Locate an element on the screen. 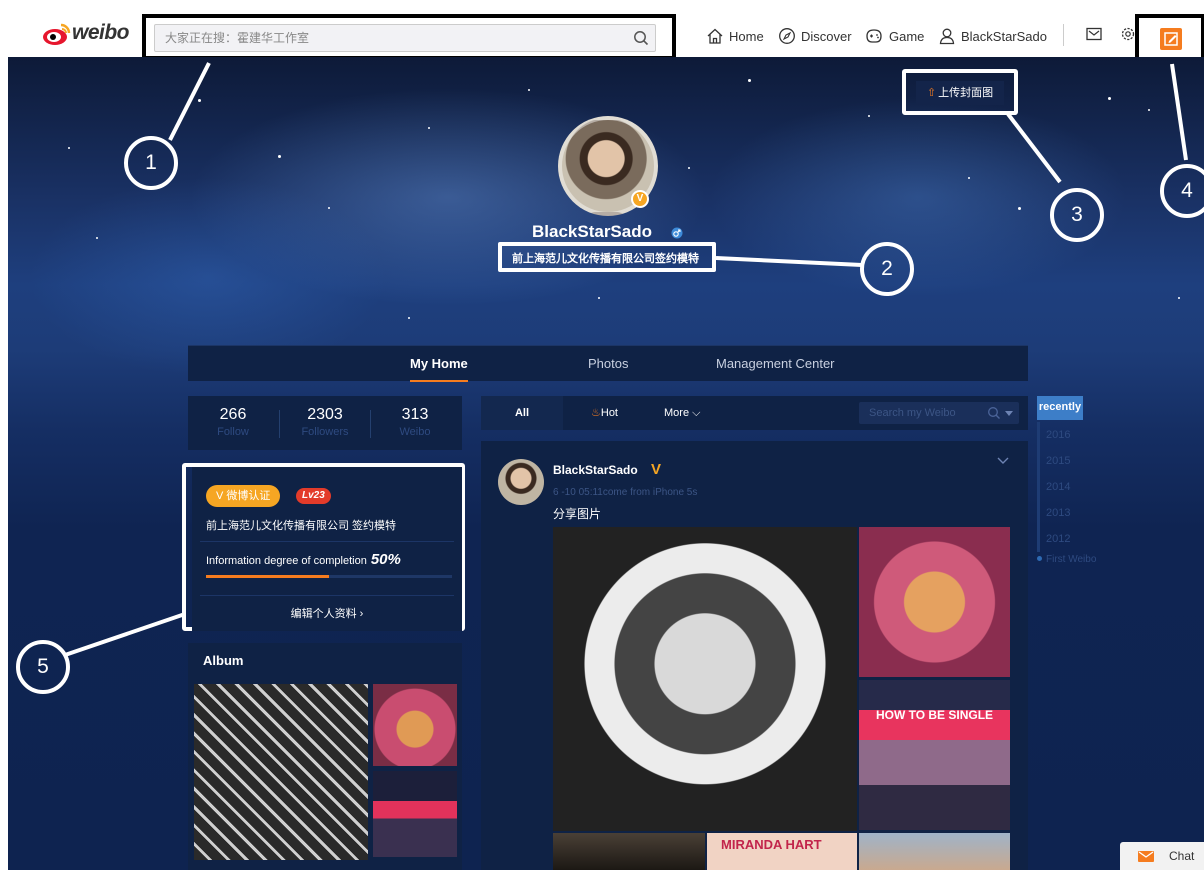 This screenshot has width=1204, height=870. verified-v-icon: V is located at coordinates (656, 469).